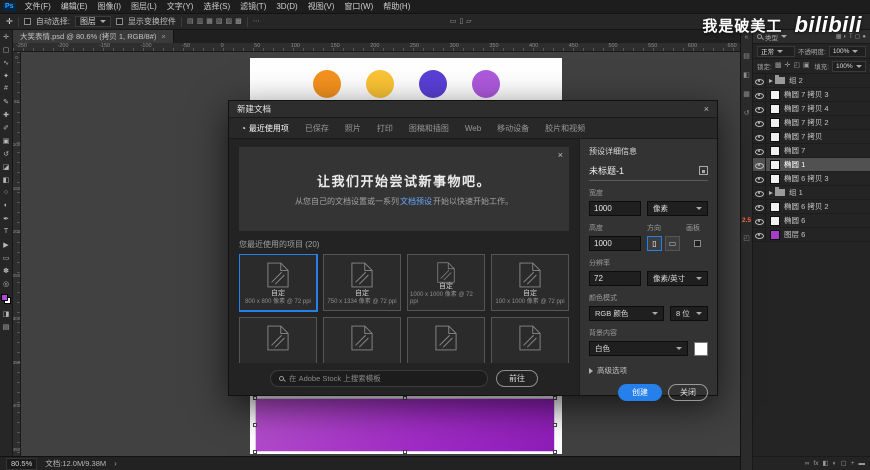 The width and height of the screenshot is (870, 470). Describe the element at coordinates (265, 128) in the screenshot. I see `dialog-tab: ◔ 最近使用项` at that location.